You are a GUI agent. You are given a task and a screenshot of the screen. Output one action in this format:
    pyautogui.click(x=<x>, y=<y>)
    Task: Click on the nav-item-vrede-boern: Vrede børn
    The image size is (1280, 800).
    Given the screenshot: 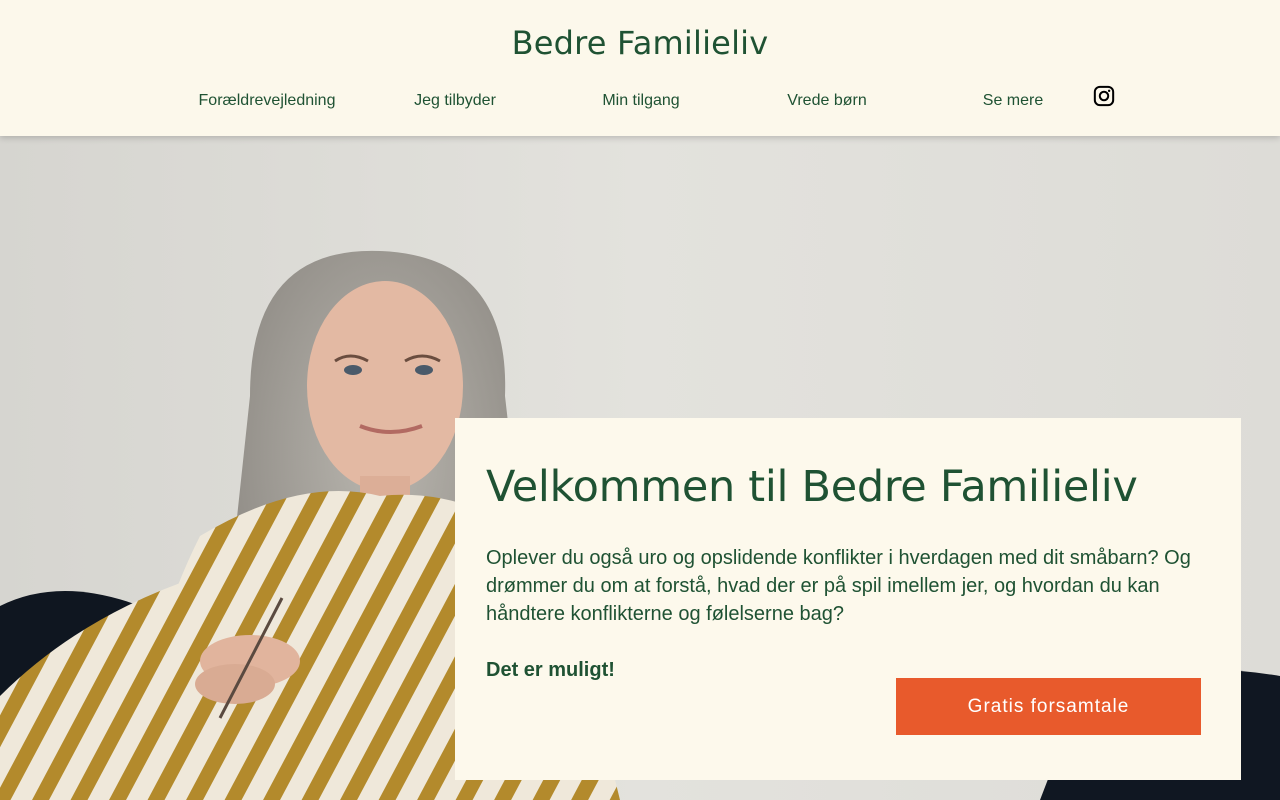 What is the action you would take?
    pyautogui.click(x=827, y=101)
    